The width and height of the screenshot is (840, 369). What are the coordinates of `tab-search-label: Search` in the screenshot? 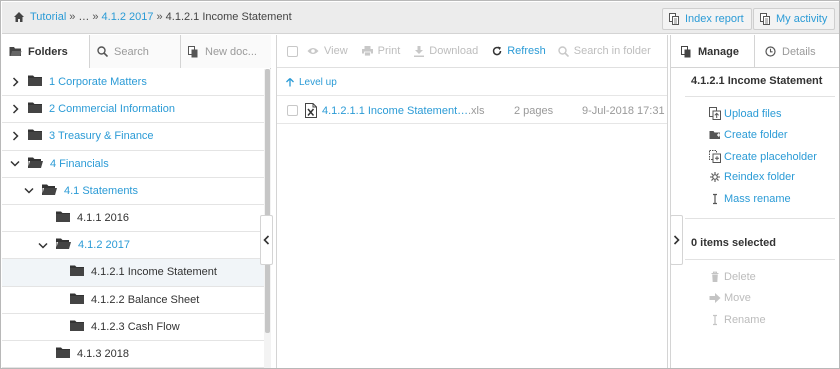 It's located at (131, 51).